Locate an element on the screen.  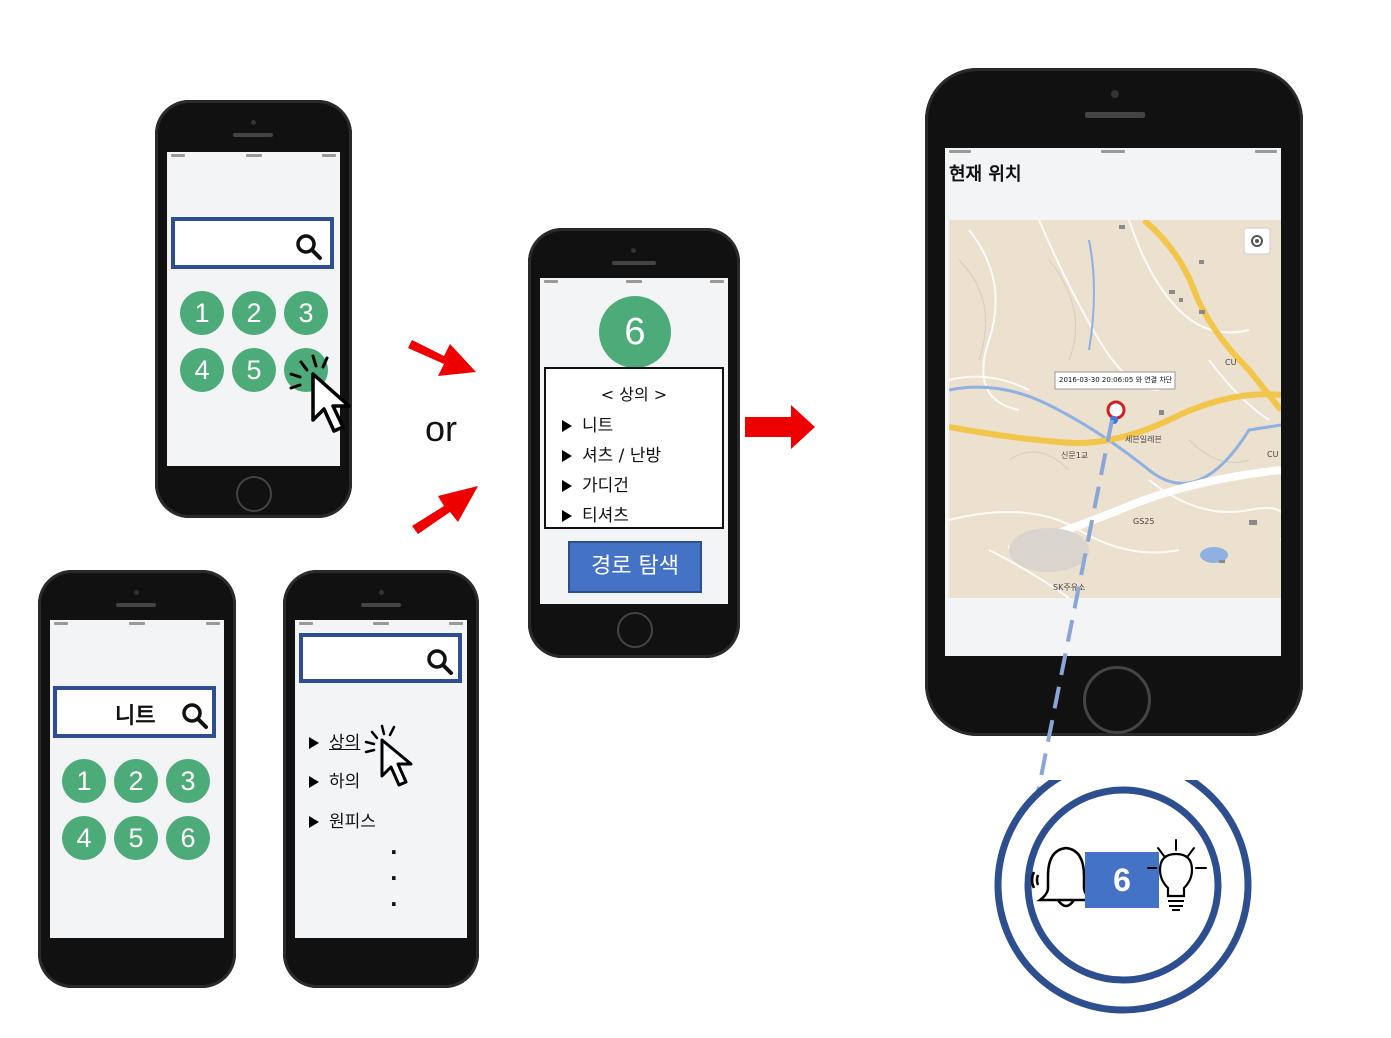
phone-screen: 니트 1 2 3 4 5 6 is located at coordinates (137, 779).